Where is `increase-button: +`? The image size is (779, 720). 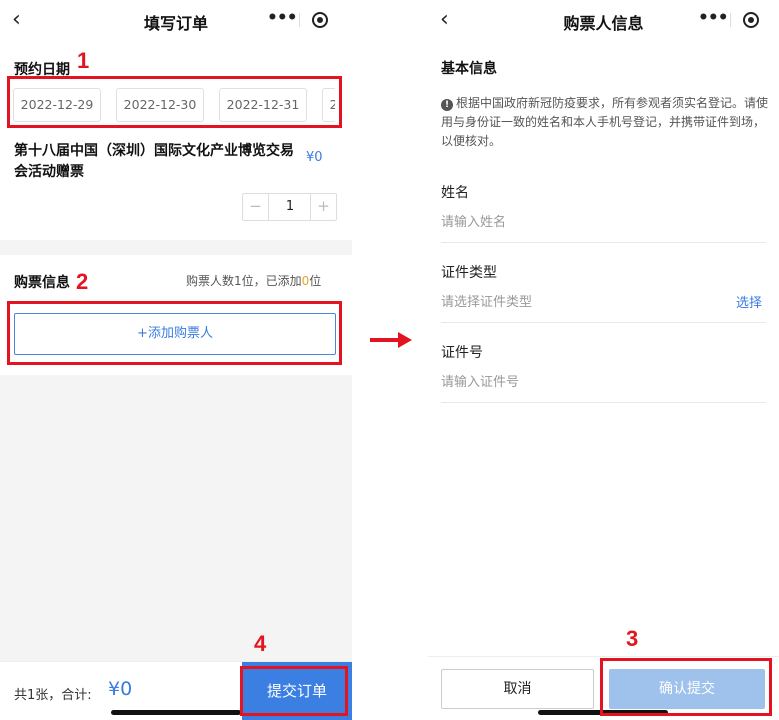
increase-button: + is located at coordinates (323, 207).